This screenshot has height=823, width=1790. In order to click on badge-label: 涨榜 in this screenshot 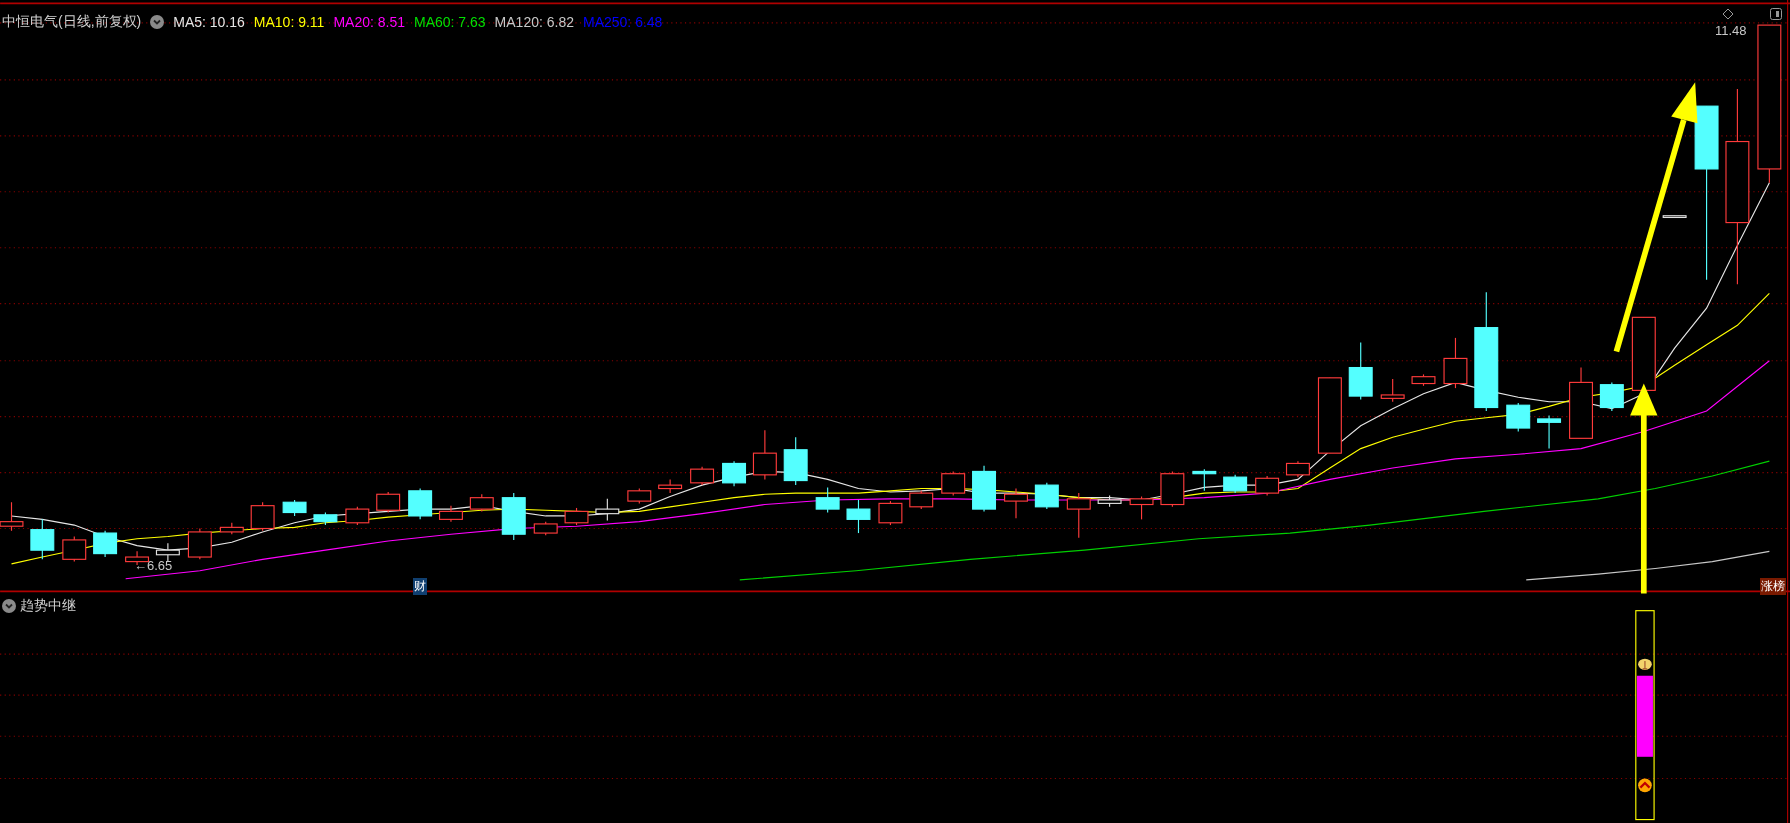, I will do `click(1773, 586)`.